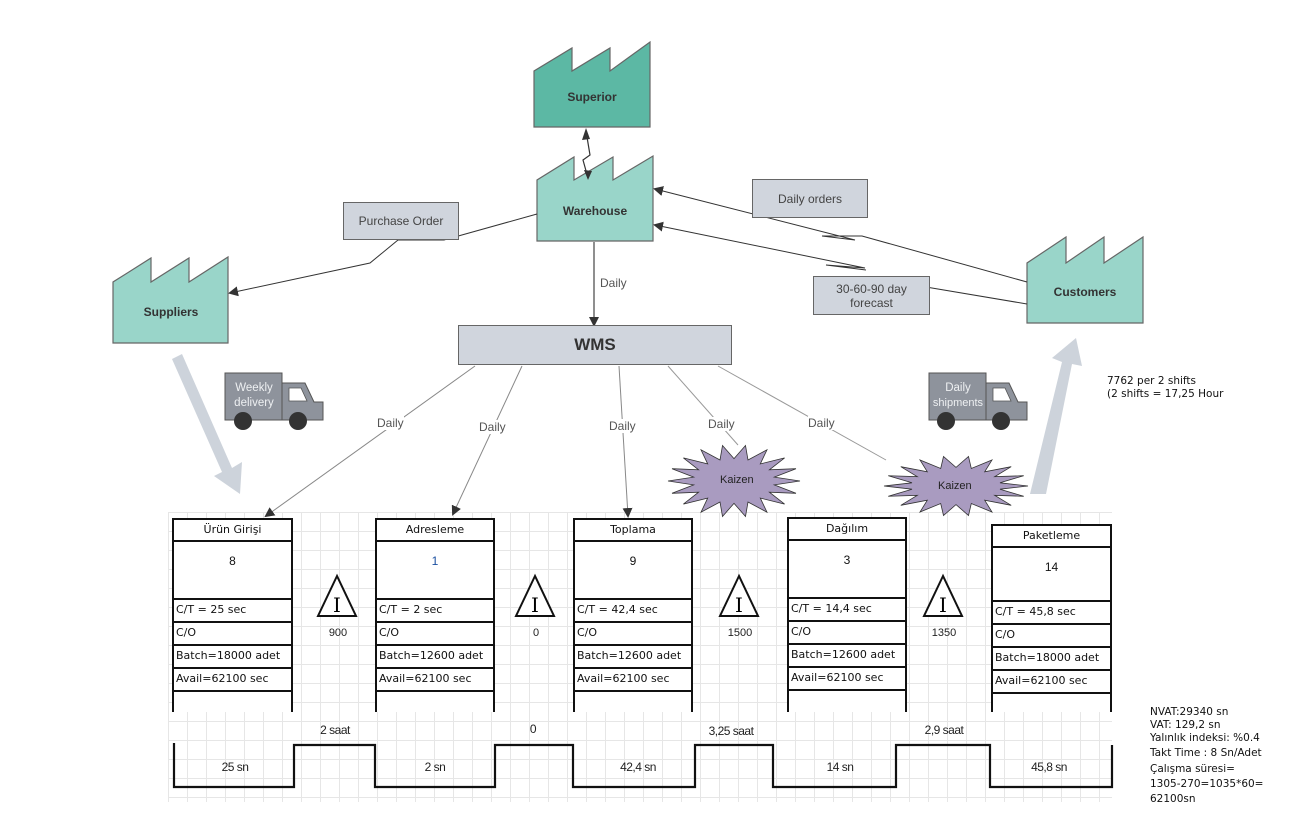 The width and height of the screenshot is (1292, 826). I want to click on operator-count: 8, so click(232, 571).